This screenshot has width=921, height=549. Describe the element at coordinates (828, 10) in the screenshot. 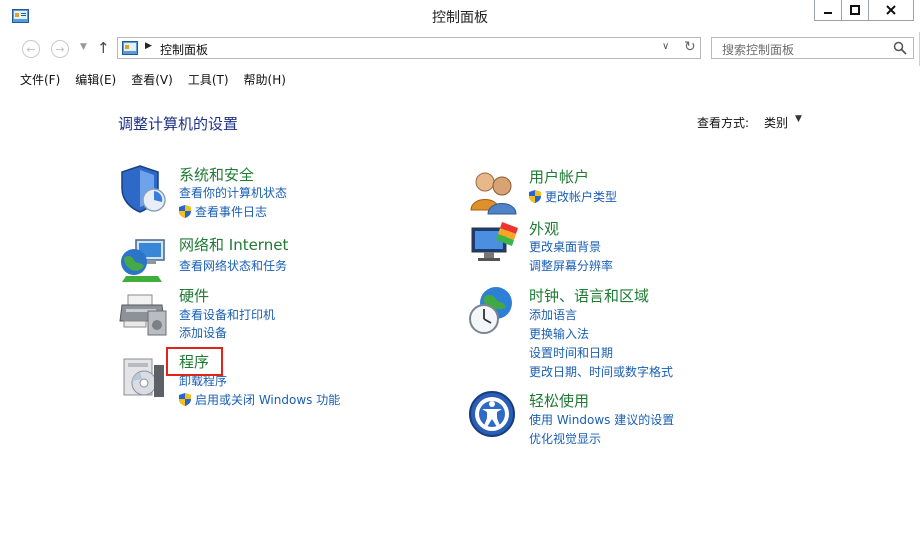

I see `minimize-button` at that location.